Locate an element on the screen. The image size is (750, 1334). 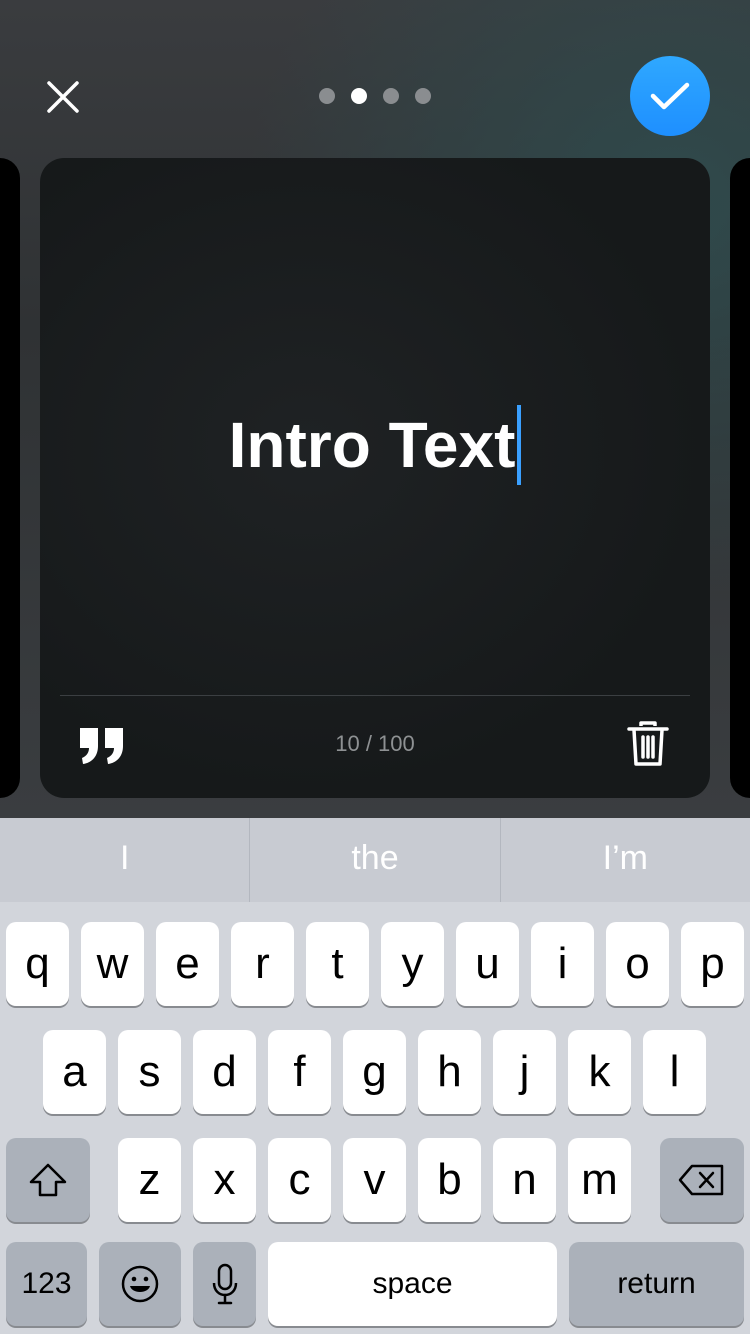
key-b: b is located at coordinates (449, 1180).